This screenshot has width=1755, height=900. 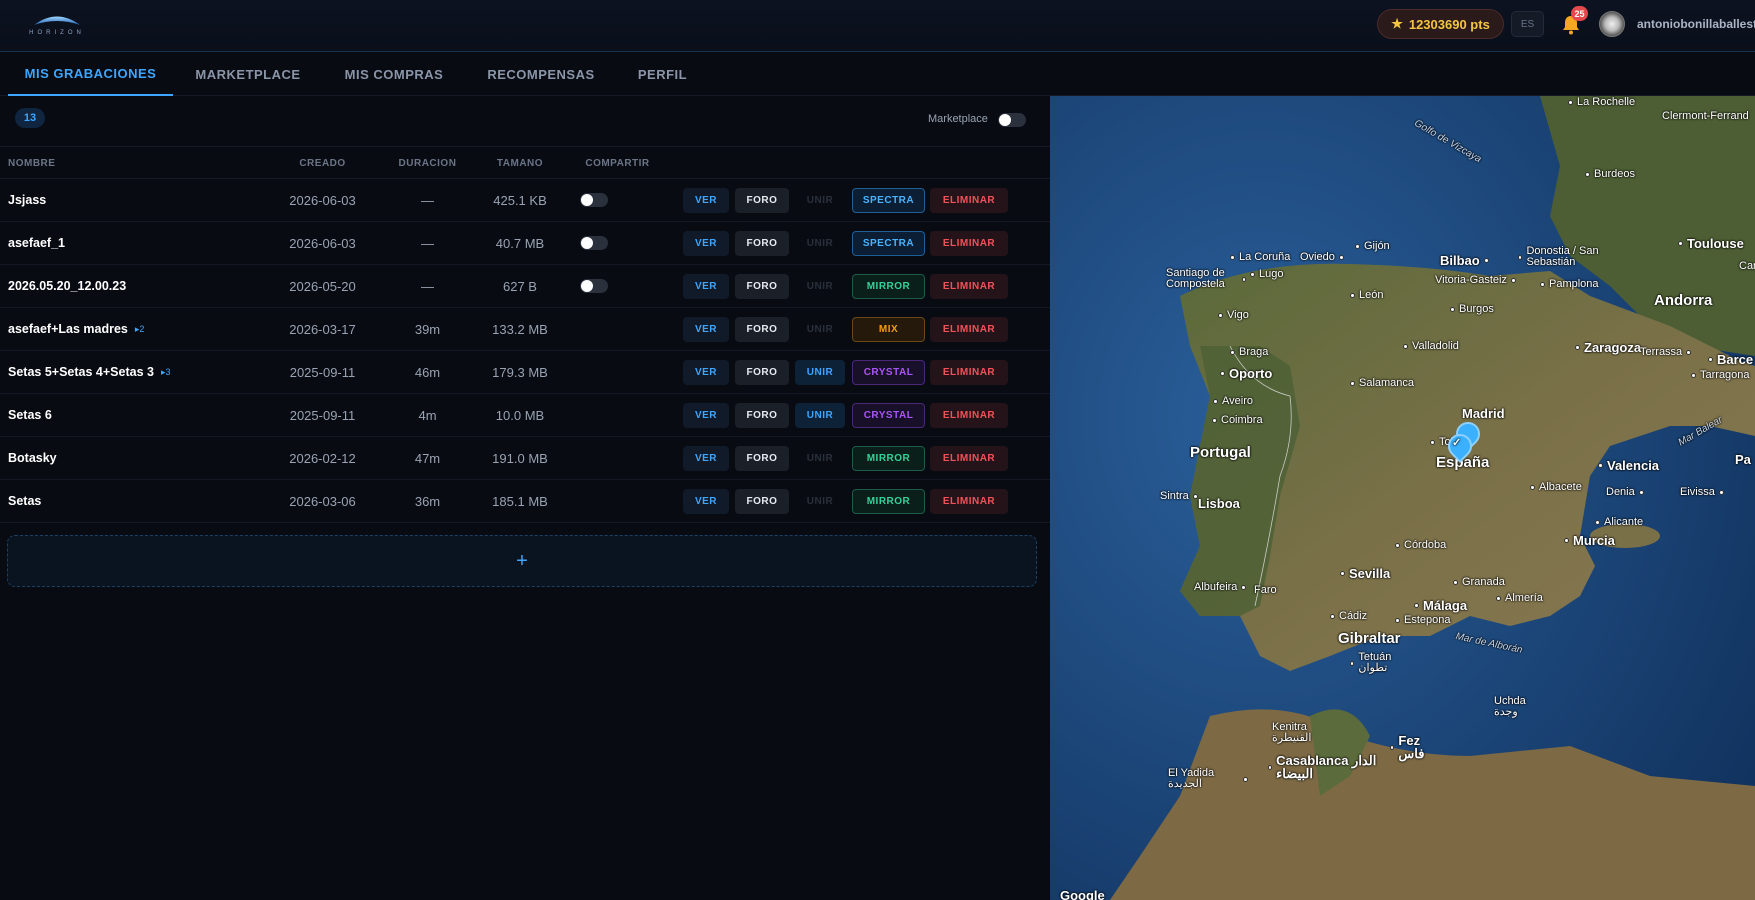 What do you see at coordinates (76, 329) in the screenshot?
I see `recording-name: asefaef+Las madres ▸2` at bounding box center [76, 329].